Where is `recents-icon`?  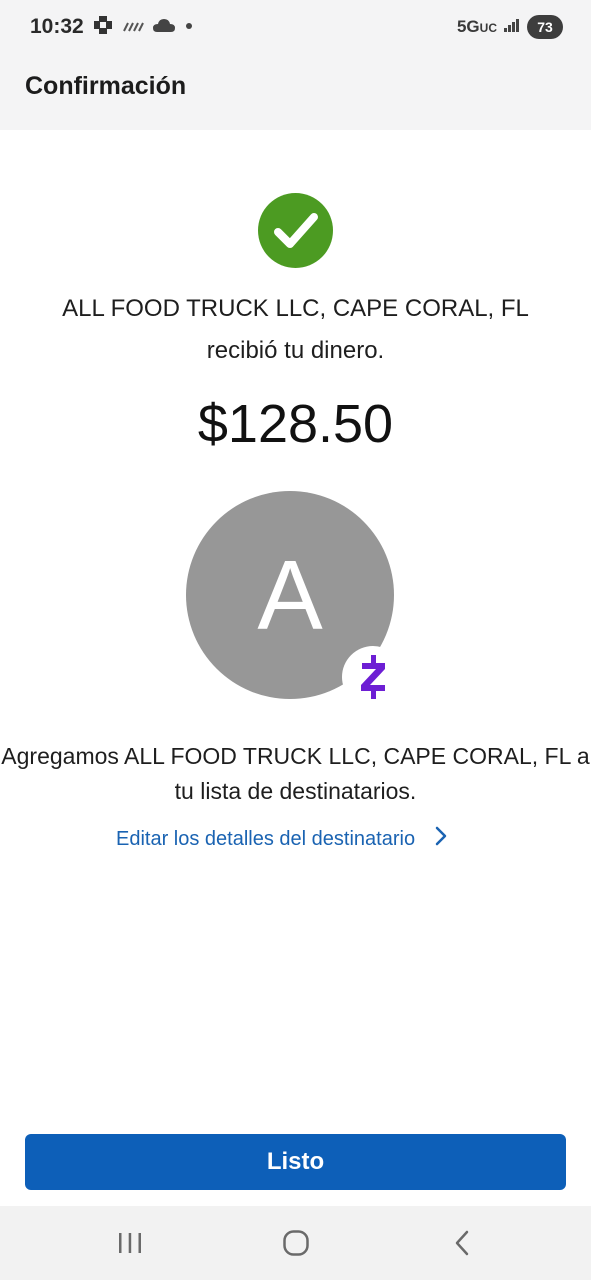 recents-icon is located at coordinates (130, 1243).